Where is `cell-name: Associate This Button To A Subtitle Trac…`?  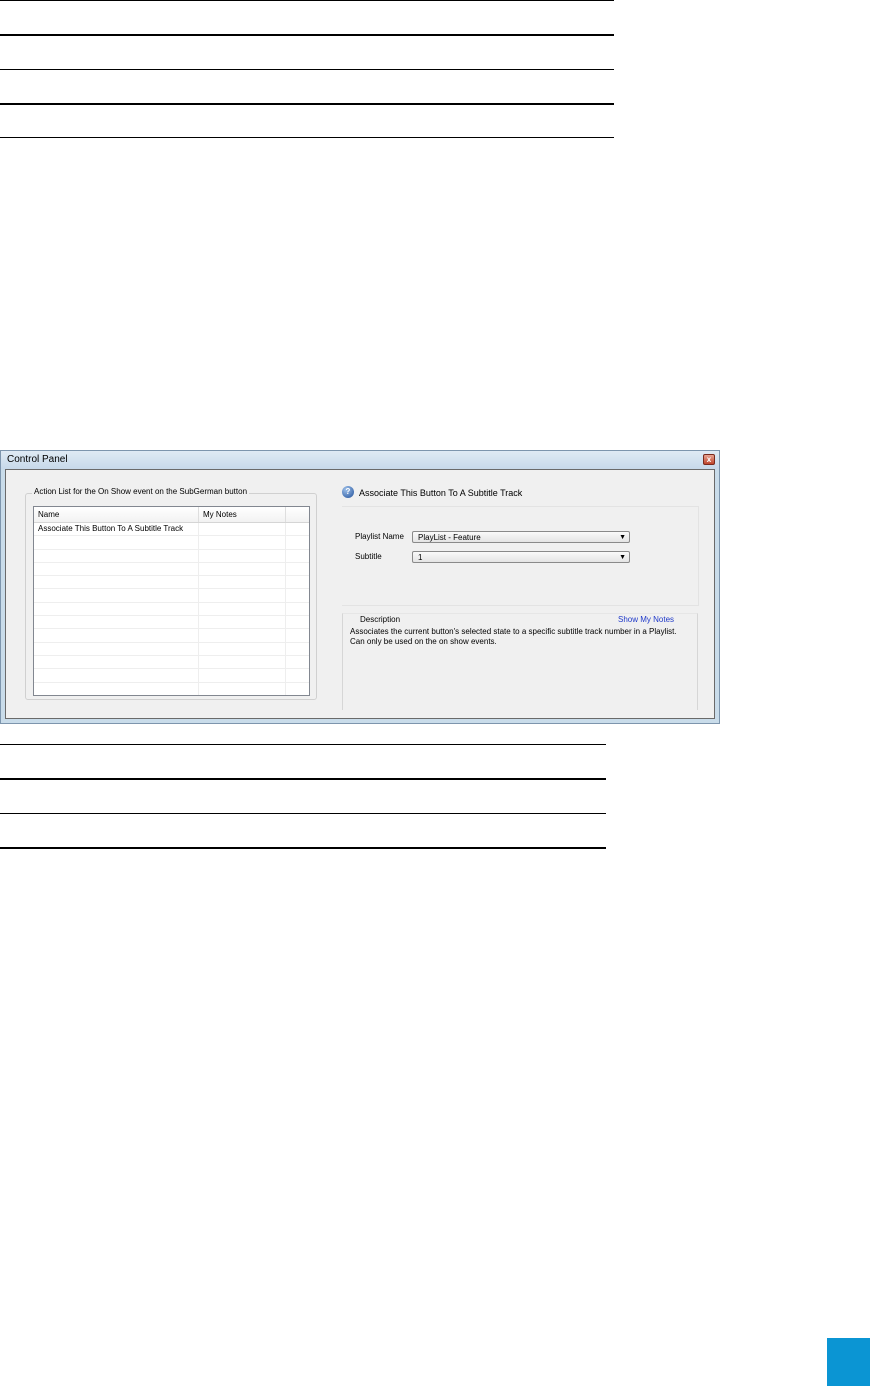
cell-name: Associate This Button To A Subtitle Trac… is located at coordinates (116, 529).